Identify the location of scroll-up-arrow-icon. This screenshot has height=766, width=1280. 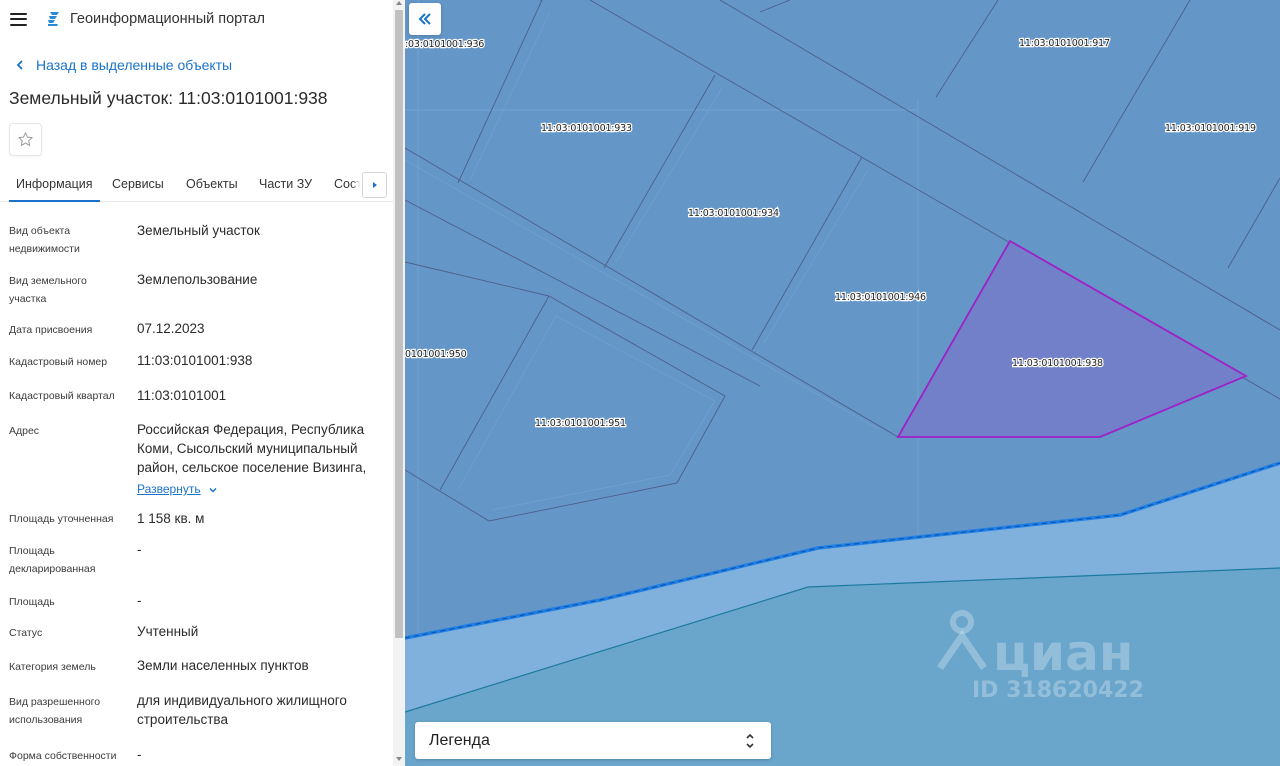
(399, 3).